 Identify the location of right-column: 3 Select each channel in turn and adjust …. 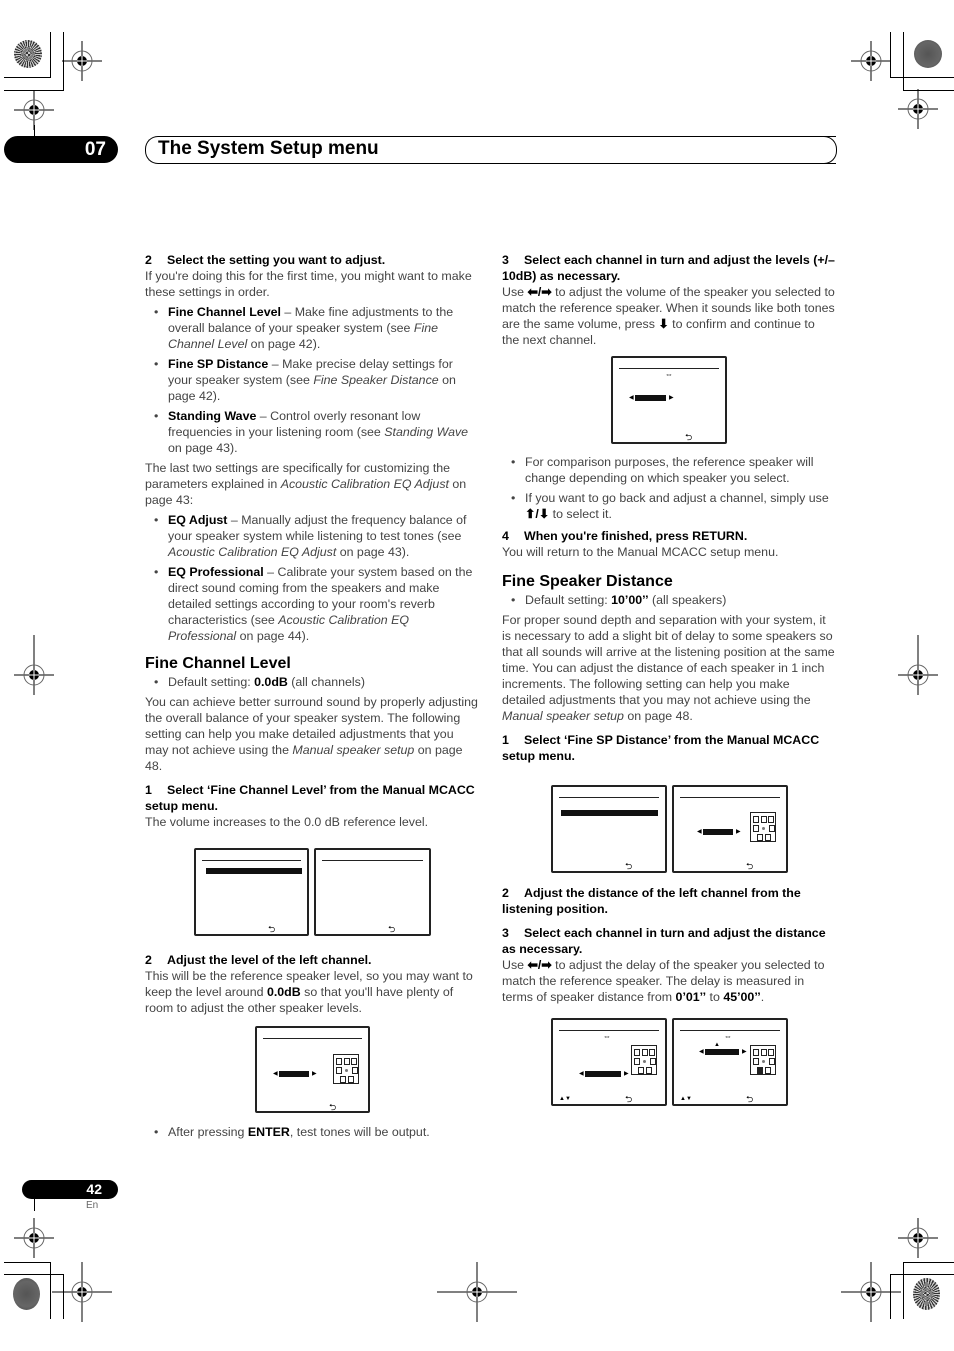
(668, 297).